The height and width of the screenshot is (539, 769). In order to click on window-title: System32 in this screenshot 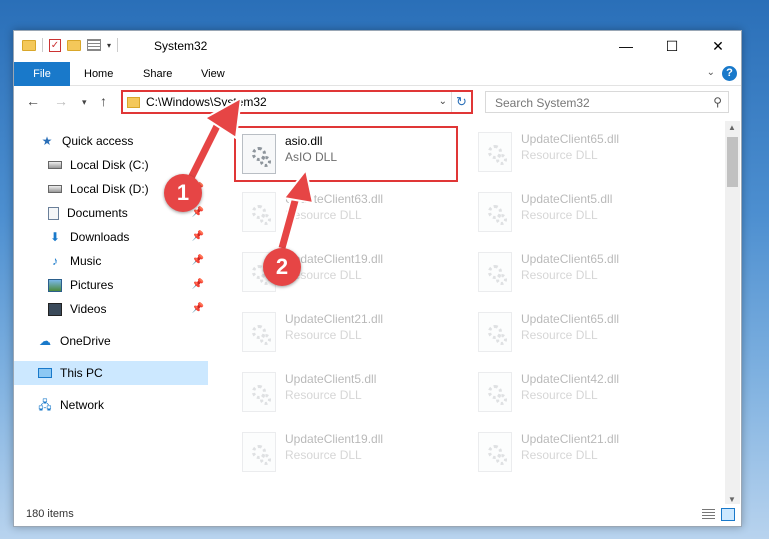, I will do `click(181, 46)`.